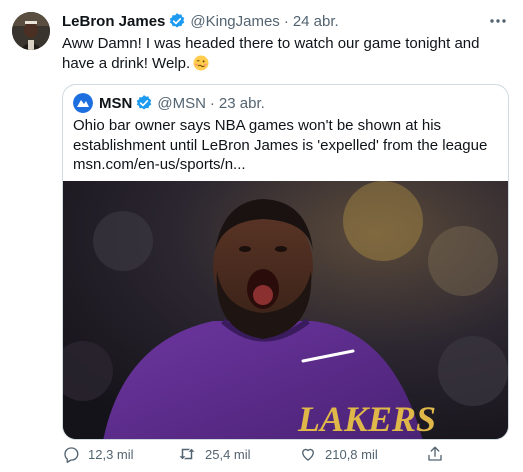 The image size is (523, 472). Describe the element at coordinates (435, 453) in the screenshot. I see `share-icon` at that location.